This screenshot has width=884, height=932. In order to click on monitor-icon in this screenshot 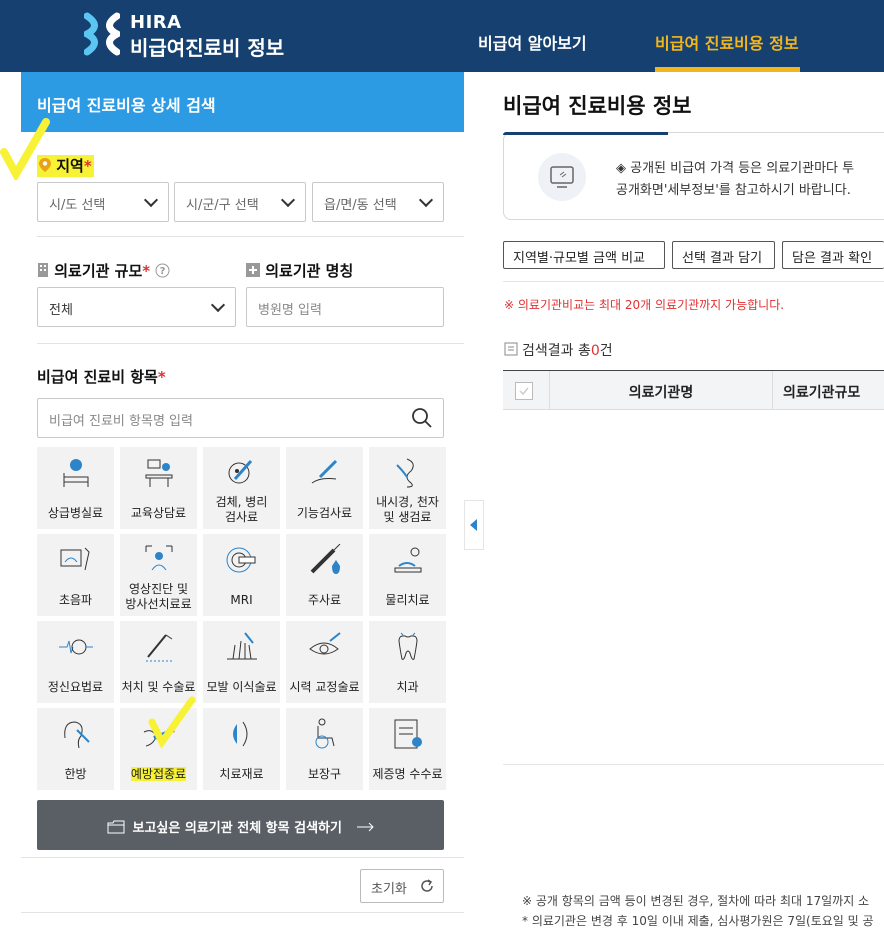, I will do `click(562, 177)`.